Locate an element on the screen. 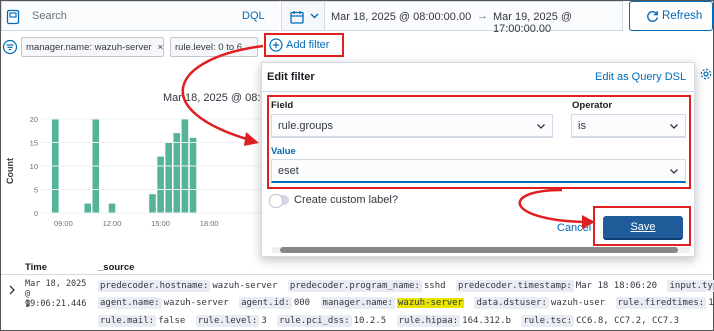 The width and height of the screenshot is (714, 331). source-key: rule.hipaa: is located at coordinates (428, 321).